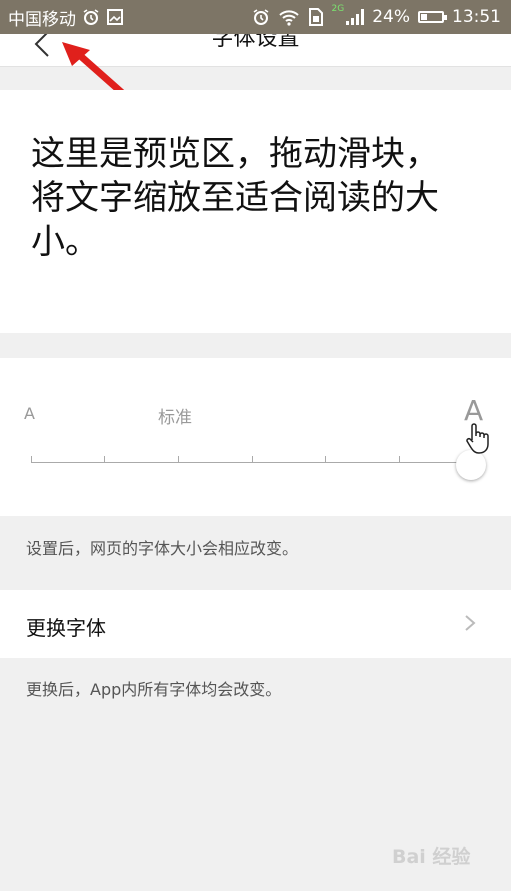 Image resolution: width=511 pixels, height=891 pixels. What do you see at coordinates (477, 438) in the screenshot?
I see `hand-pointer-icon` at bounding box center [477, 438].